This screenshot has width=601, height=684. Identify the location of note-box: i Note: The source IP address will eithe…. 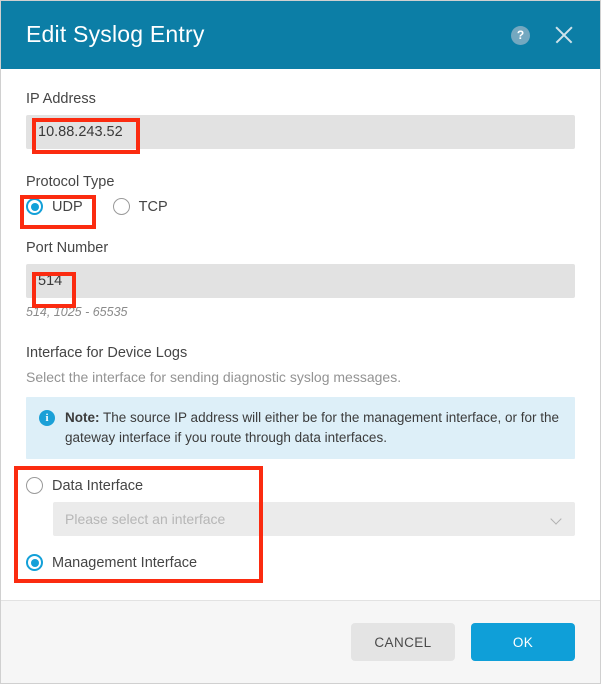
(300, 428).